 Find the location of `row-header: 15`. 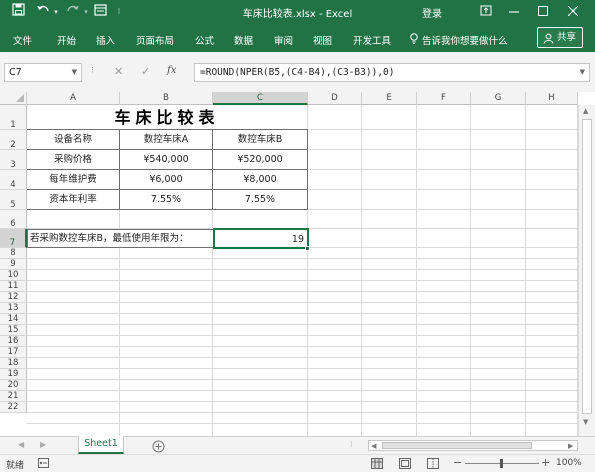

row-header: 15 is located at coordinates (13, 330).